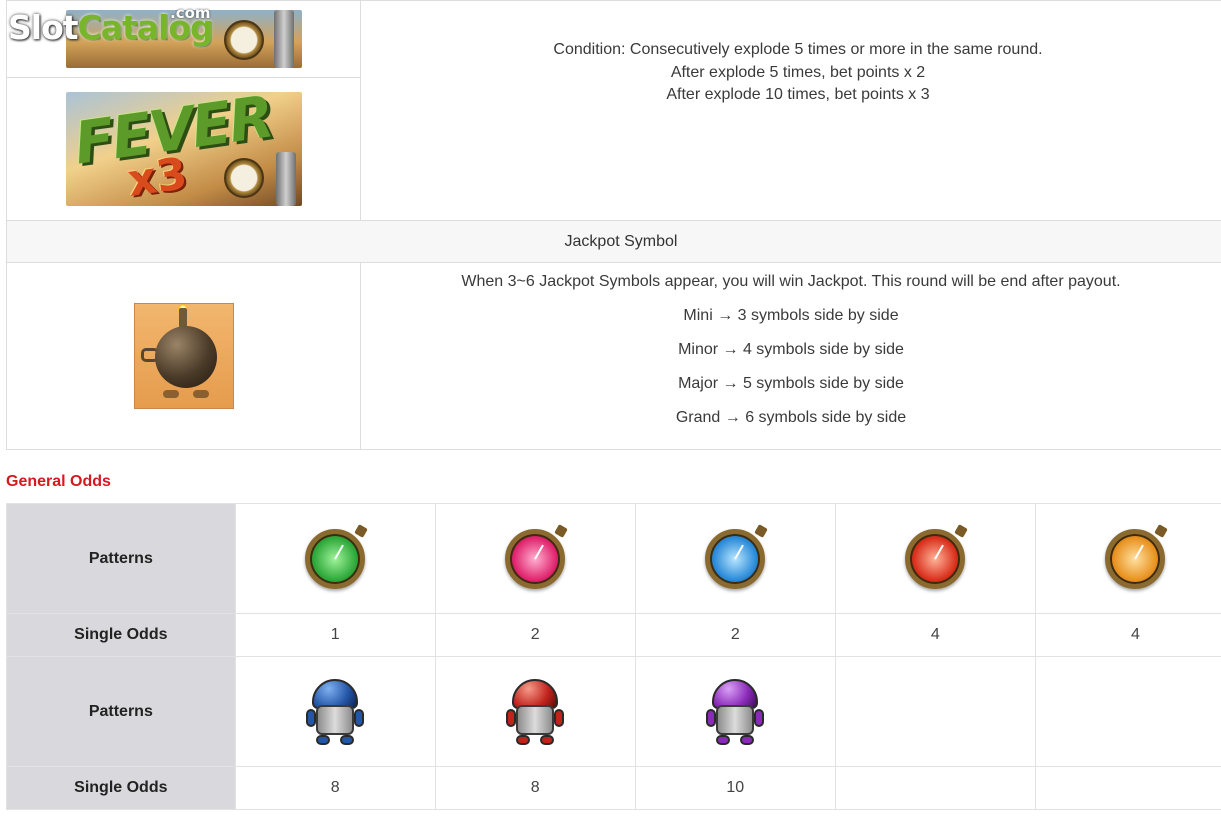 The image size is (1221, 824). What do you see at coordinates (791, 349) in the screenshot?
I see `jackpot-tier-minor: Minor → 4 symbols side by side` at bounding box center [791, 349].